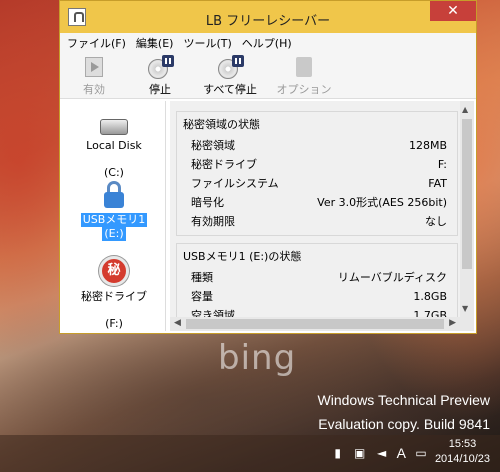 Image resolution: width=500 pixels, height=472 pixels. What do you see at coordinates (202, 277) in the screenshot?
I see `row-label: 種類` at bounding box center [202, 277].